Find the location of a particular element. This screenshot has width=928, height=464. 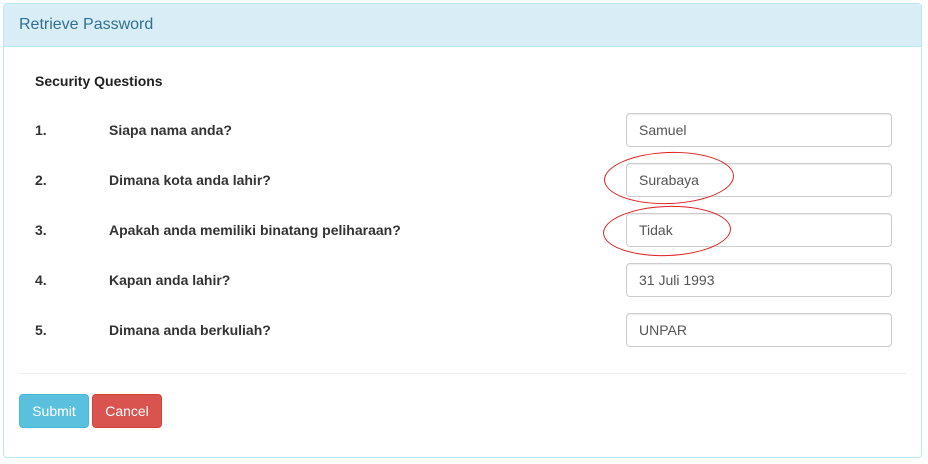

question-number: 5. is located at coordinates (41, 330).